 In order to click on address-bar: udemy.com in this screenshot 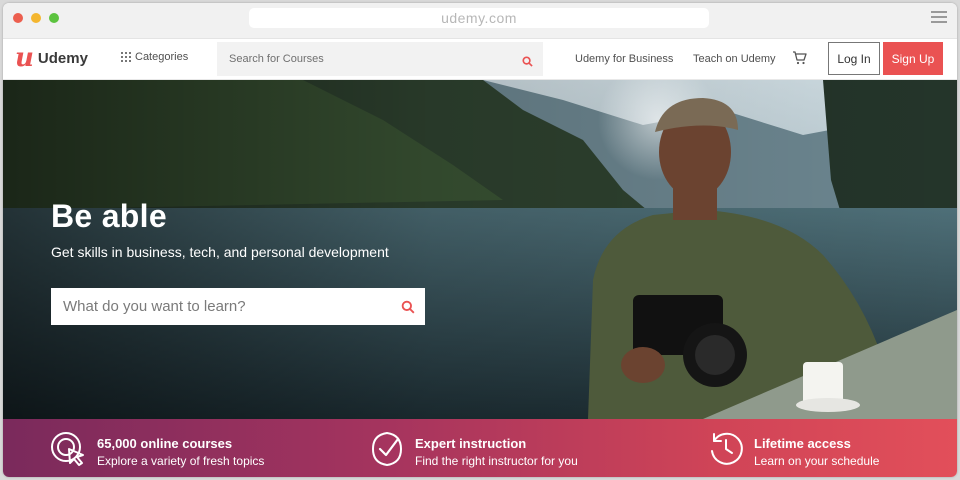, I will do `click(479, 18)`.